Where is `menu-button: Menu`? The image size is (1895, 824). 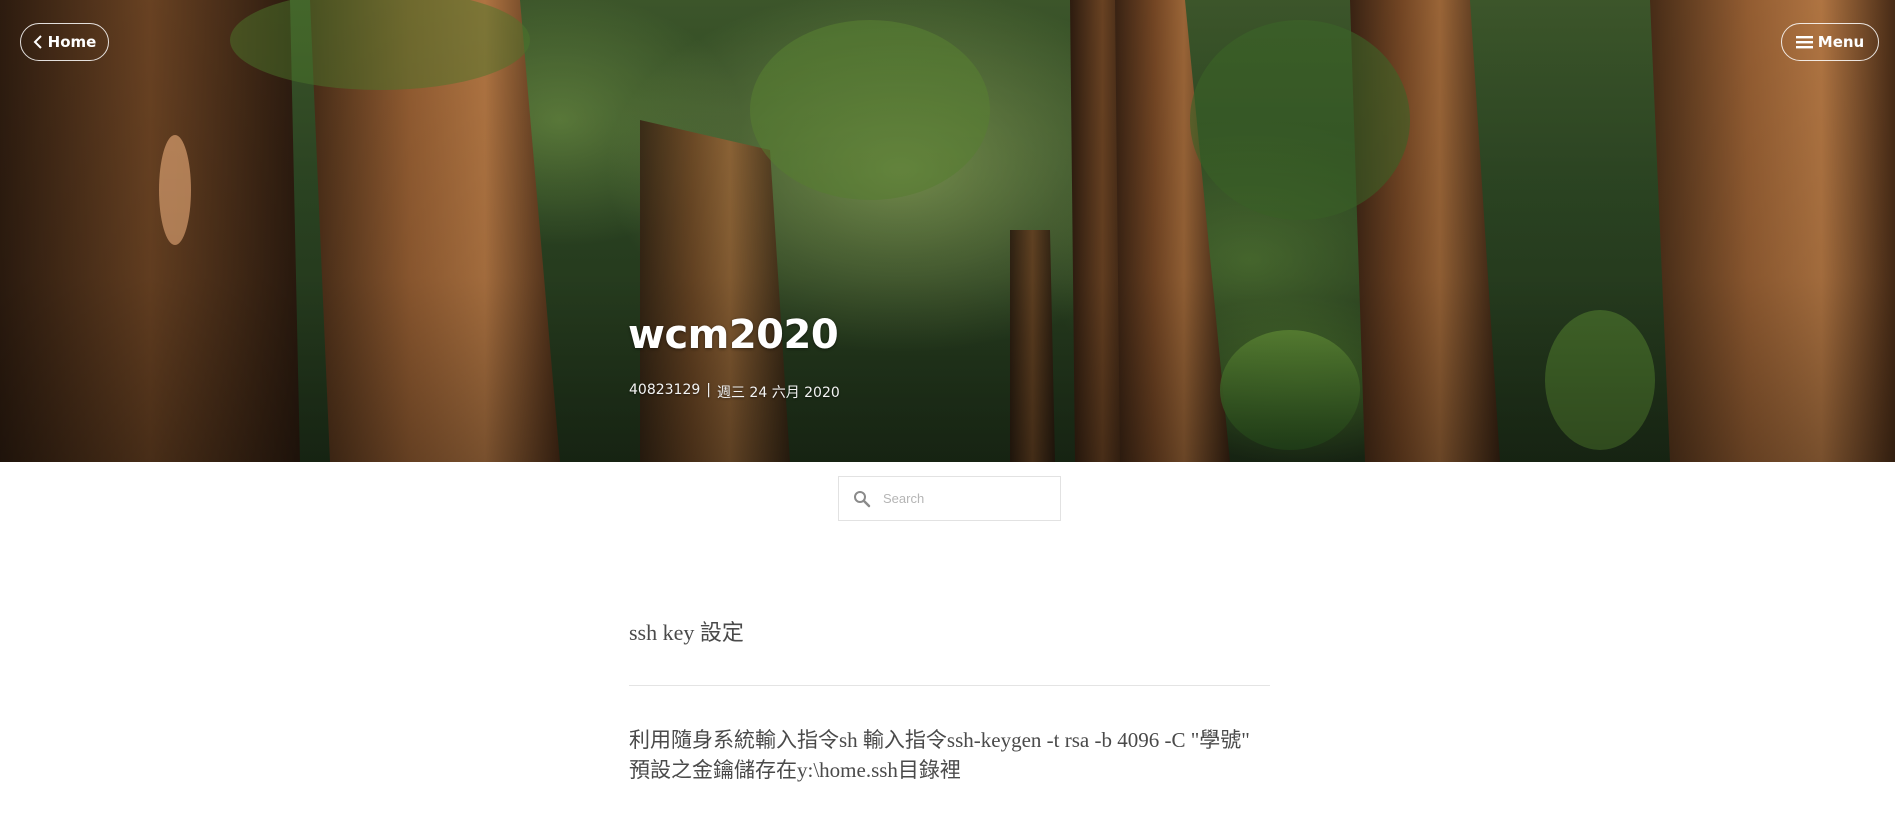
menu-button: Menu is located at coordinates (1830, 42).